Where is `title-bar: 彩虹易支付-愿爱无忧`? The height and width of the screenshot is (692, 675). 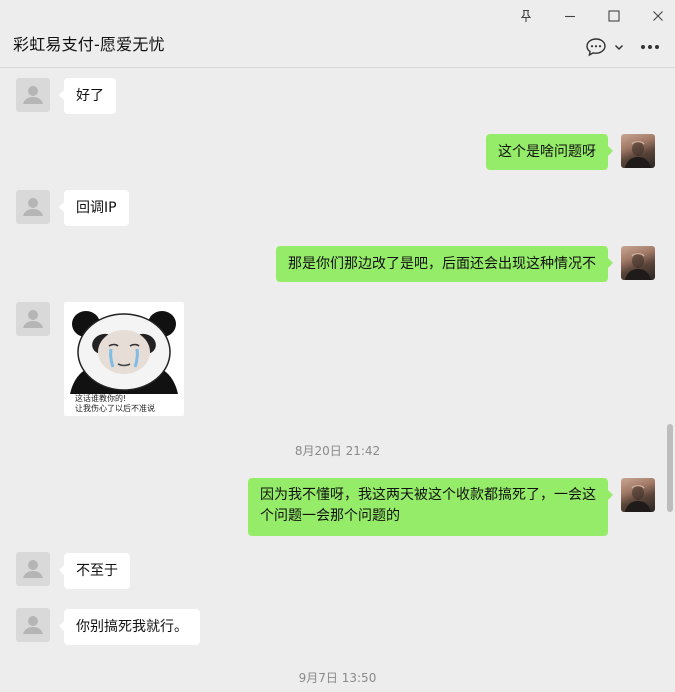
title-bar: 彩虹易支付-愿爱无忧 is located at coordinates (337, 34).